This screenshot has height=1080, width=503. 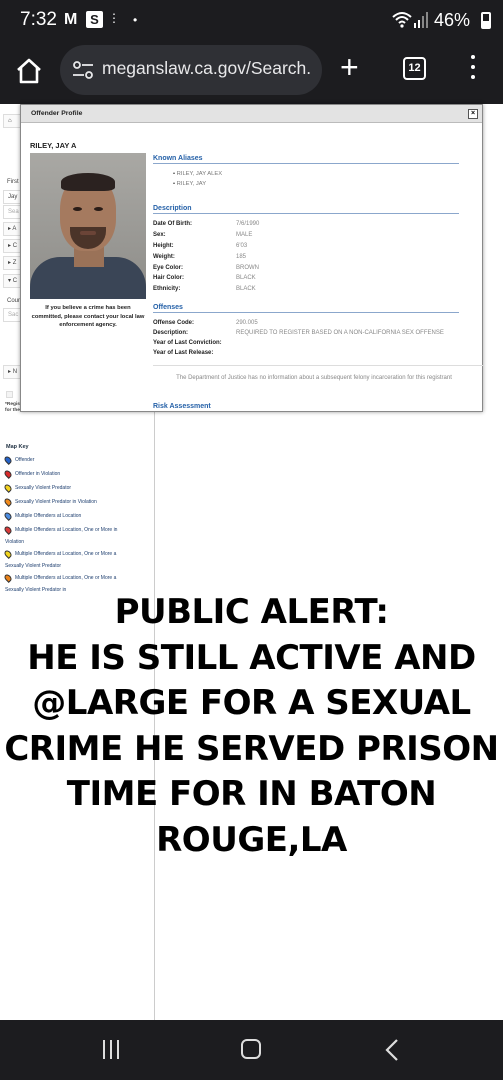 What do you see at coordinates (251, 794) in the screenshot?
I see `alert-line: TIME FOR IN BATON` at bounding box center [251, 794].